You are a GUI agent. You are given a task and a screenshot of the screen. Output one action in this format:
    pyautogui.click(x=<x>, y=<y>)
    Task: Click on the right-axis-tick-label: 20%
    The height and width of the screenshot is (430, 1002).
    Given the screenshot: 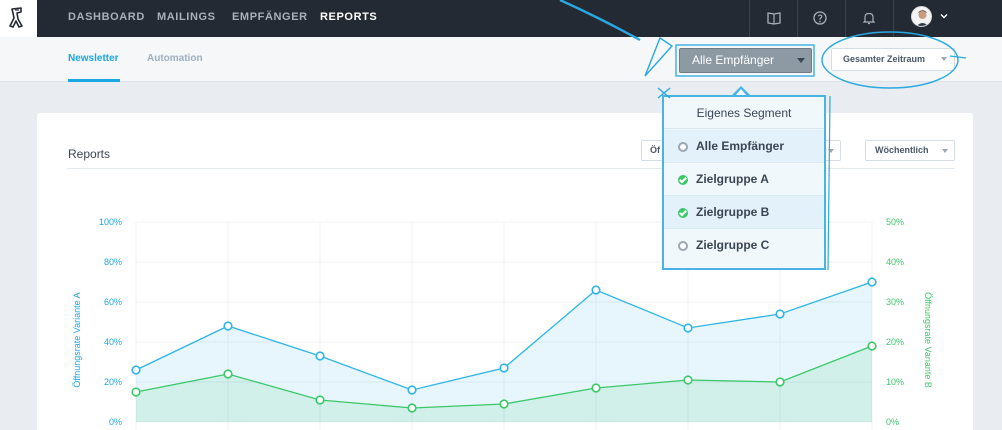 What is the action you would take?
    pyautogui.click(x=895, y=342)
    